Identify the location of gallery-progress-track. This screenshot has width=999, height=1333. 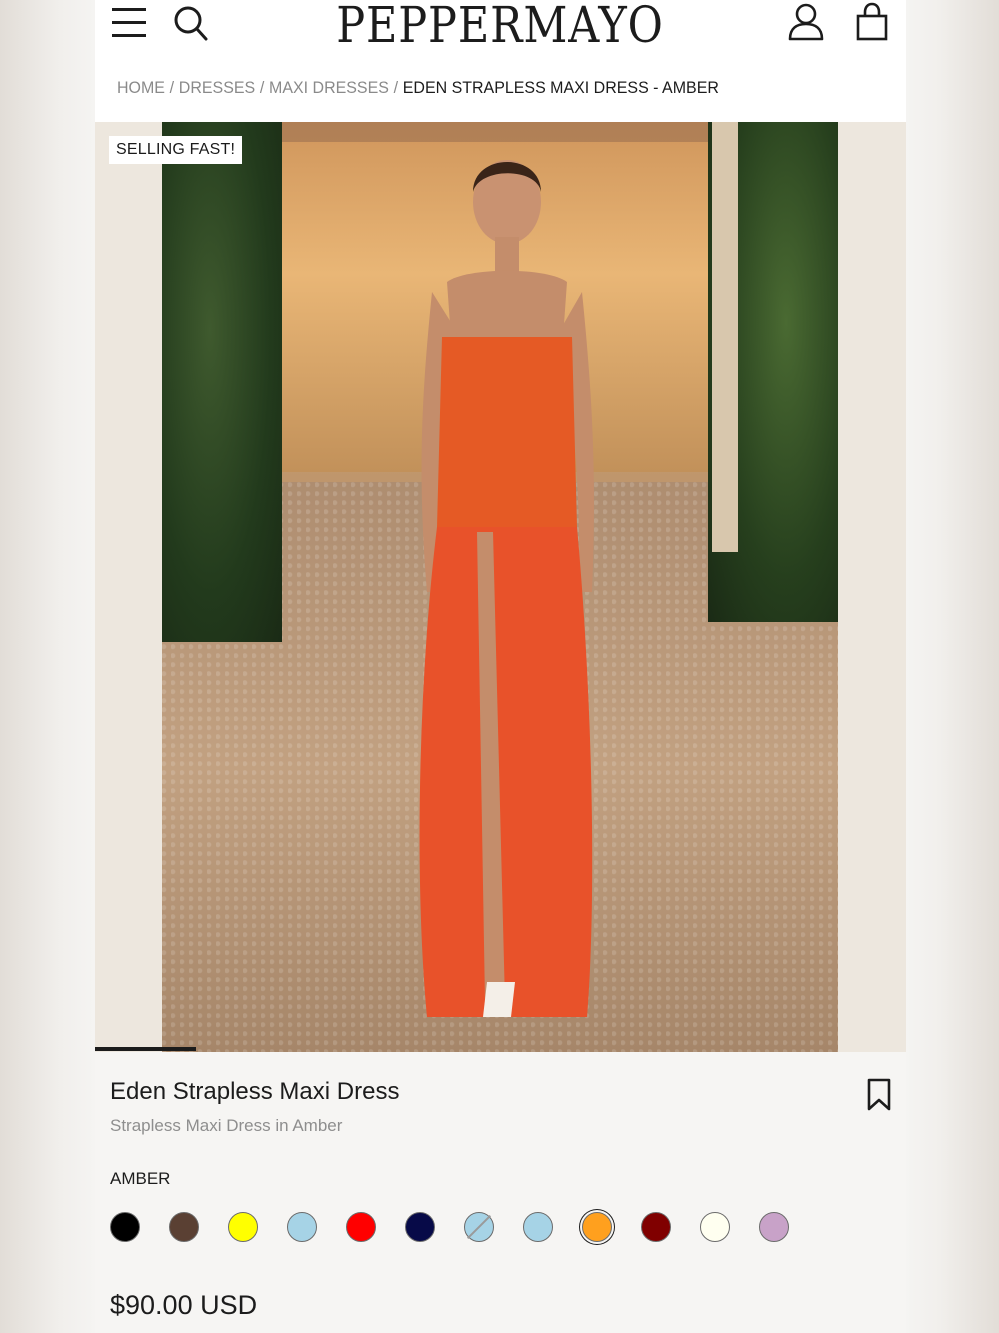
(500, 1049).